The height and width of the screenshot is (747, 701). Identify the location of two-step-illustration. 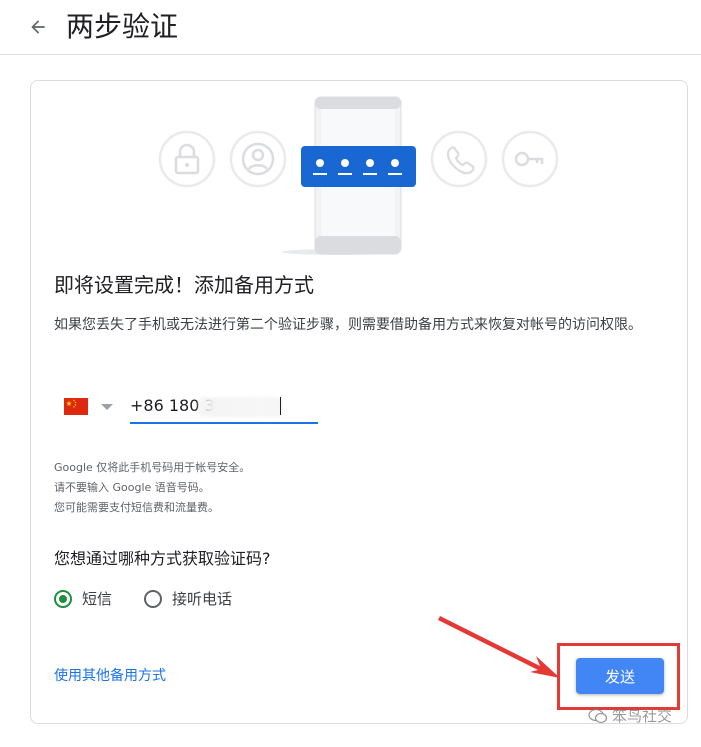
(358, 175).